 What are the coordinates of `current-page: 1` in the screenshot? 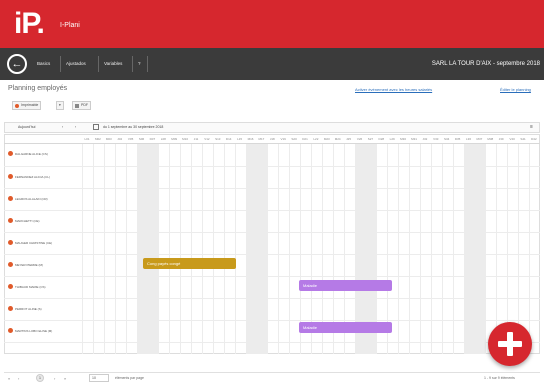 It's located at (40, 378).